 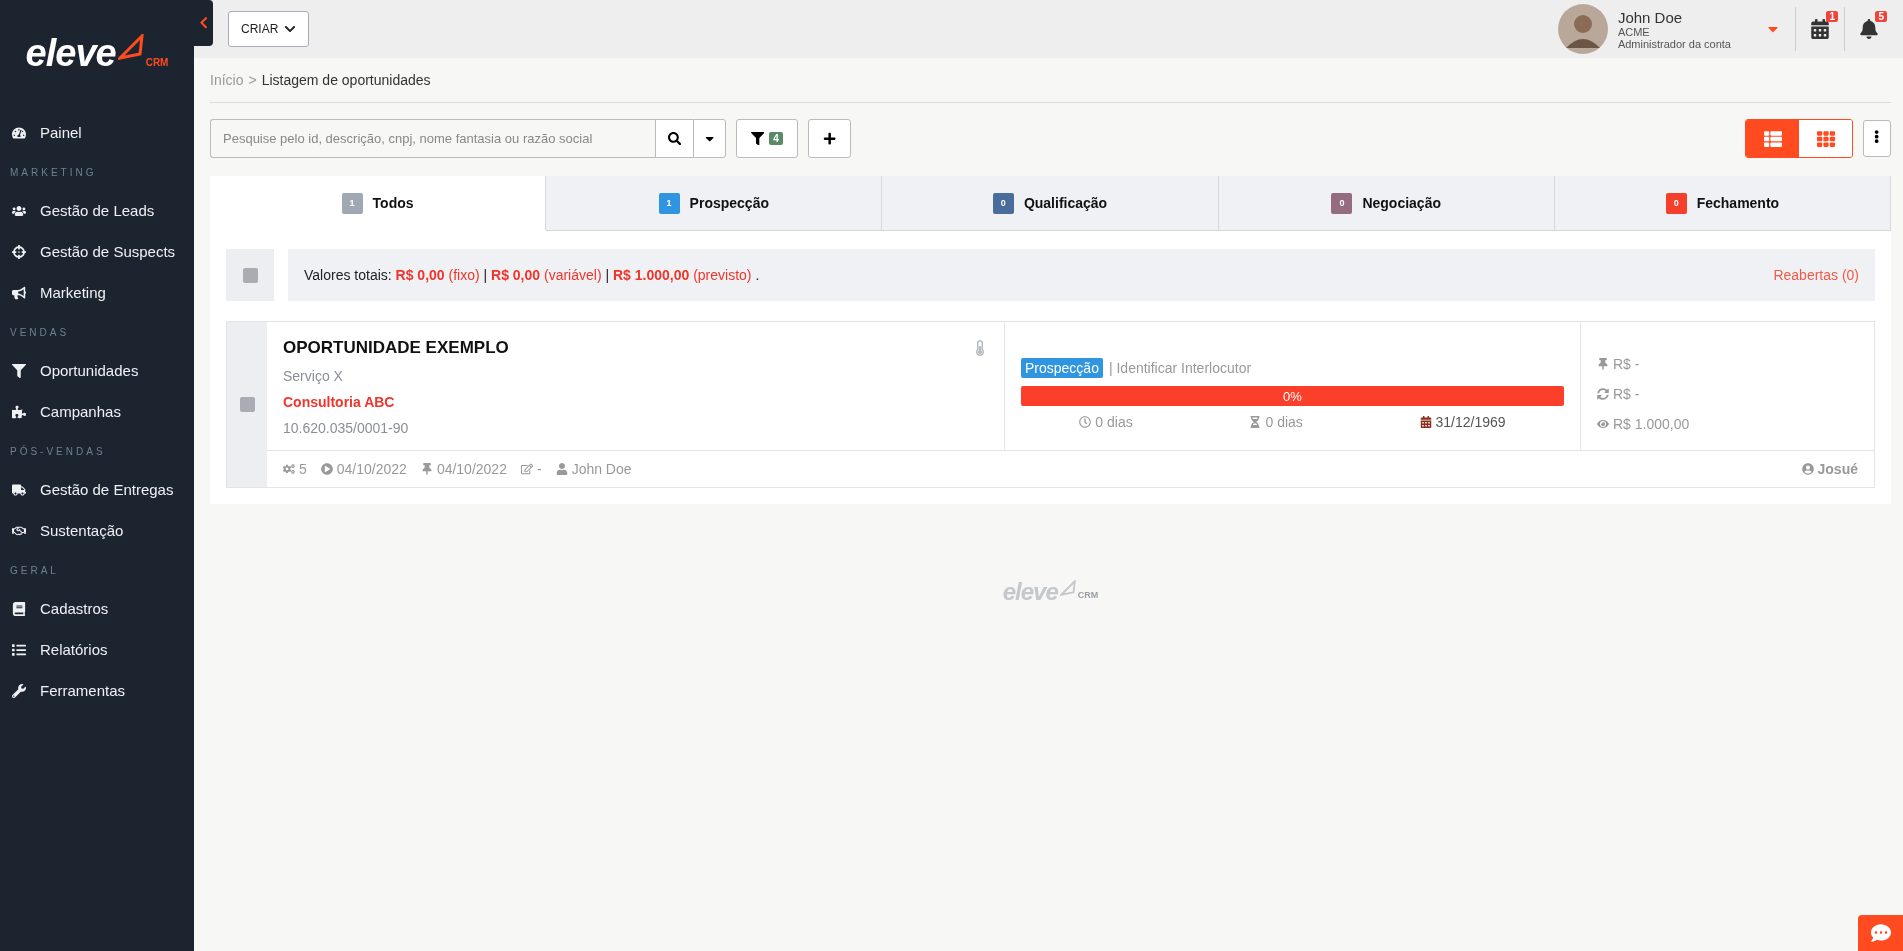 What do you see at coordinates (19, 132) in the screenshot?
I see `gauge-icon` at bounding box center [19, 132].